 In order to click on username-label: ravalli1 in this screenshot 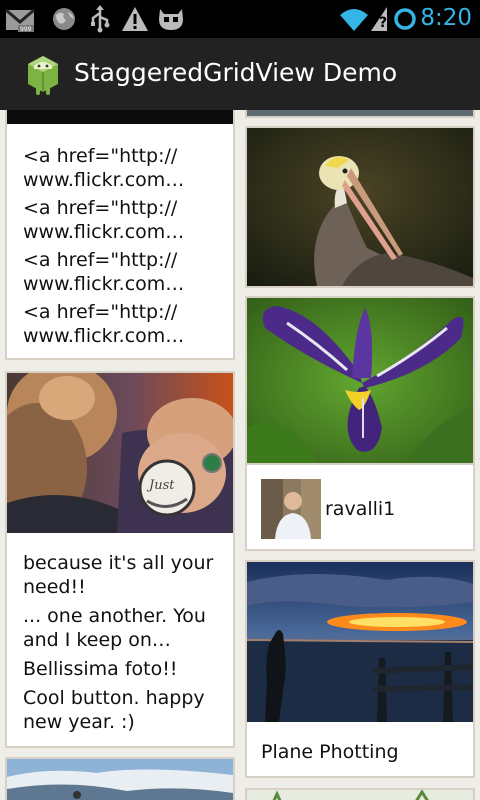, I will do `click(360, 509)`.